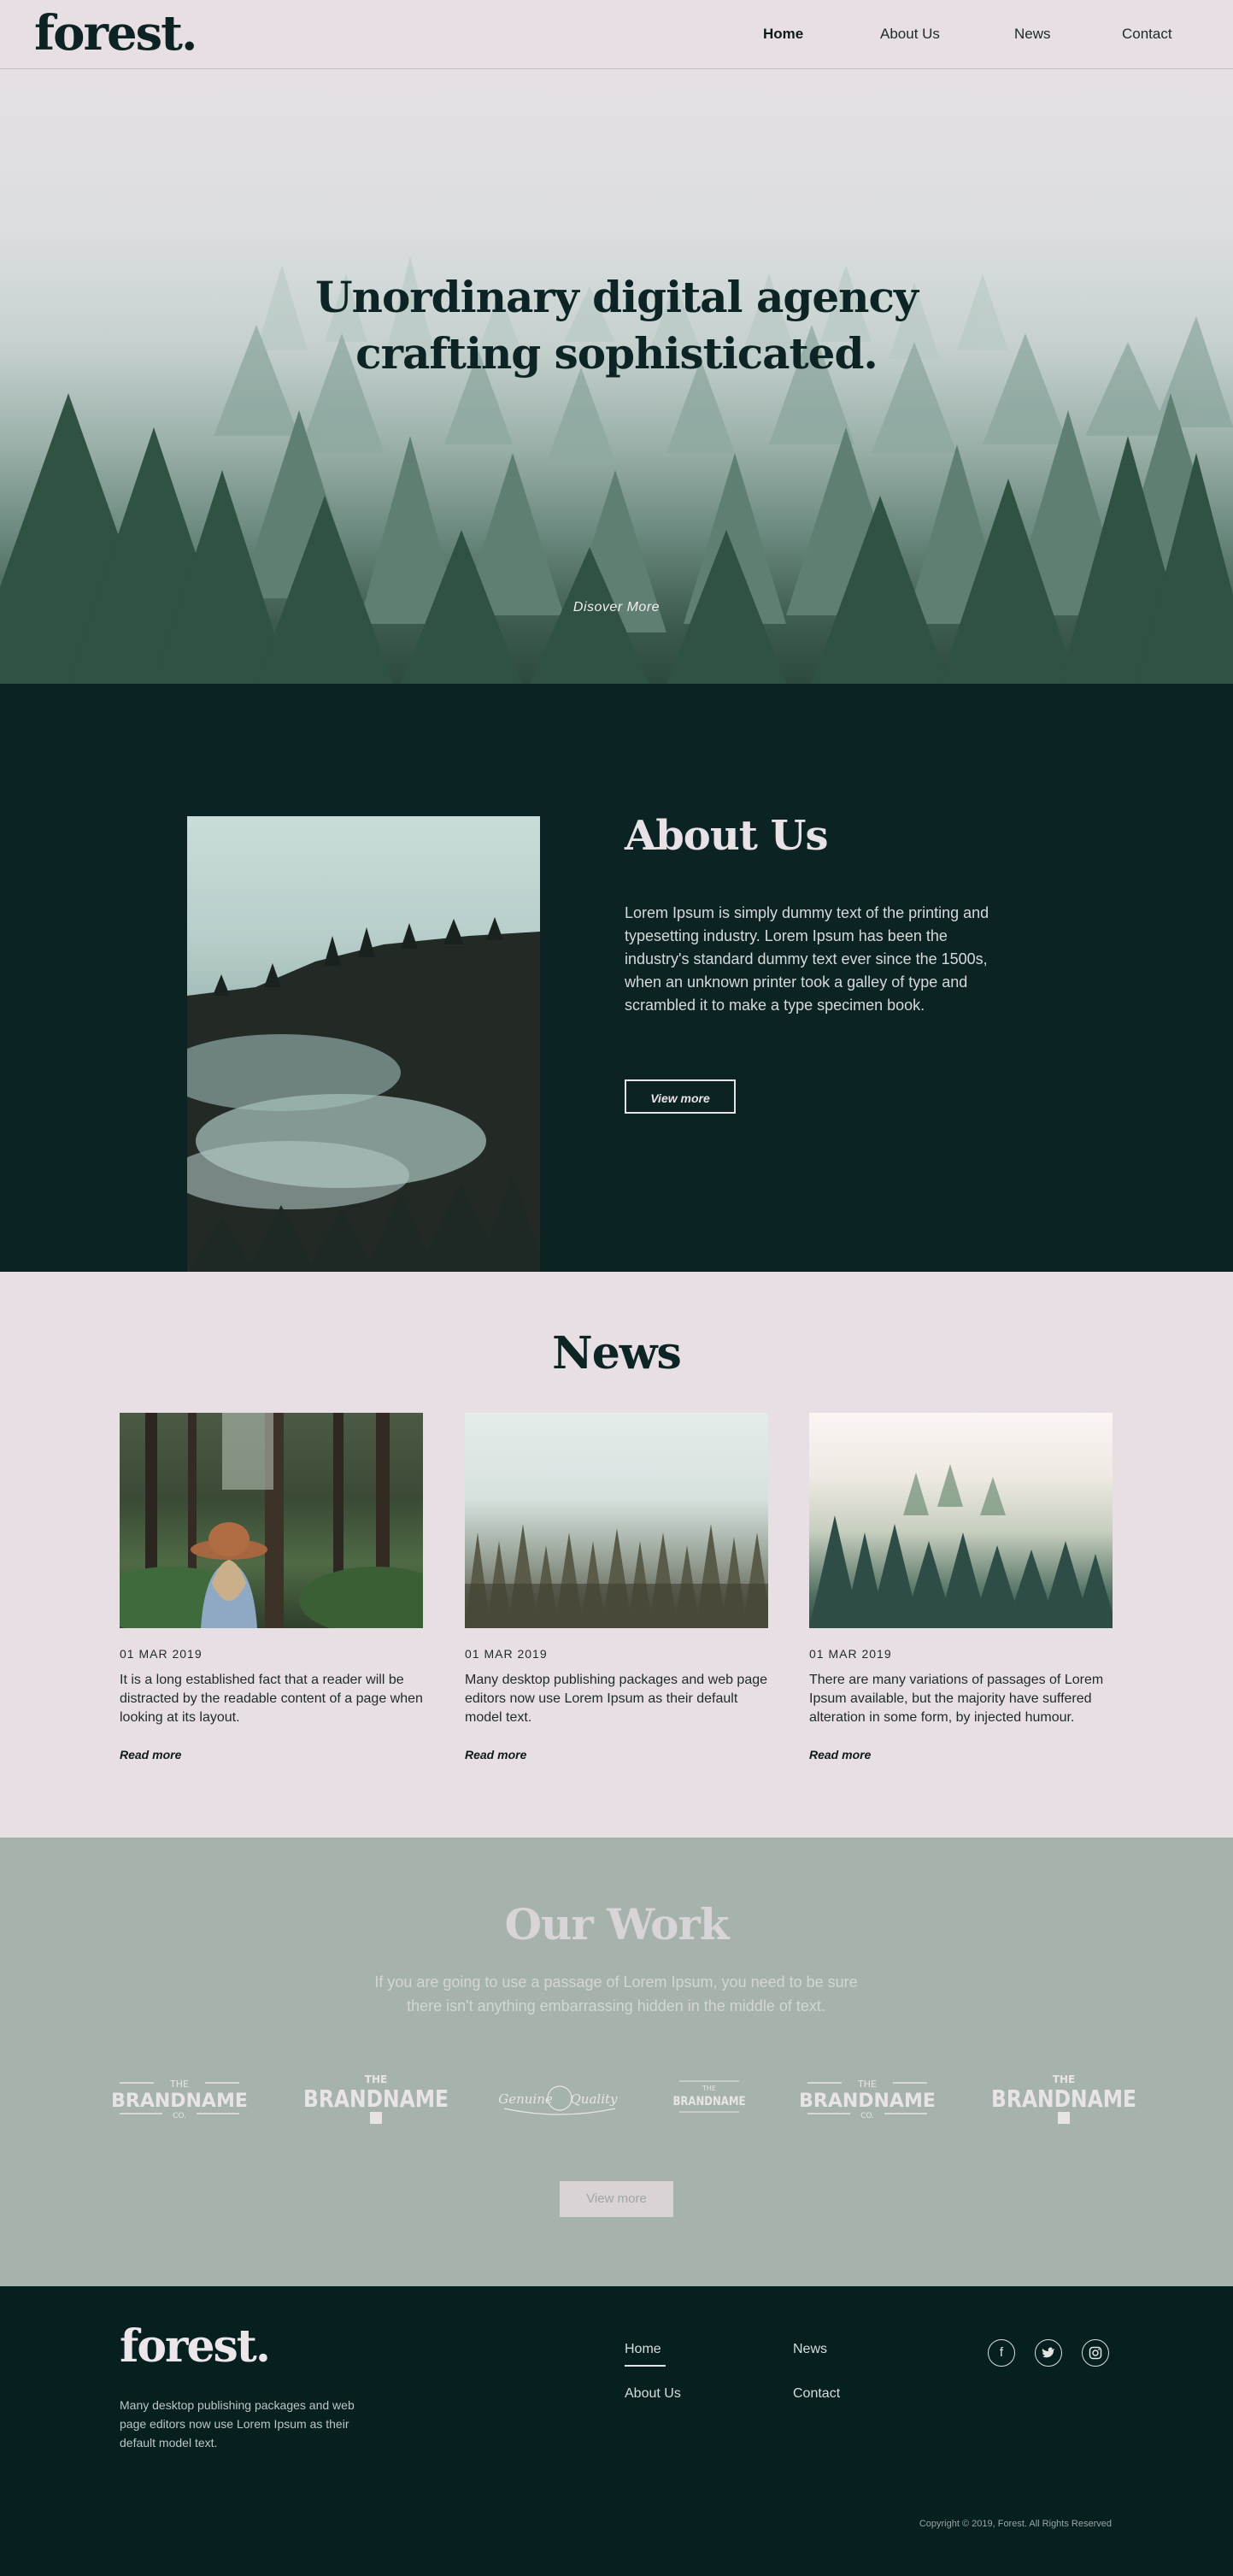  Describe the element at coordinates (1048, 2353) in the screenshot. I see `twitter-icon` at that location.